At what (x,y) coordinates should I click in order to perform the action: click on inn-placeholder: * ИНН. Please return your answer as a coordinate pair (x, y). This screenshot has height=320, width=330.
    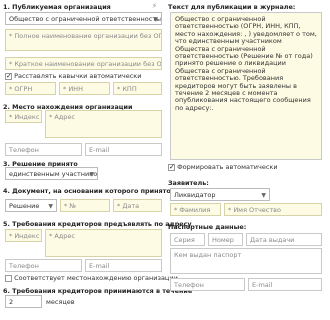
    Looking at the image, I should click on (73, 89).